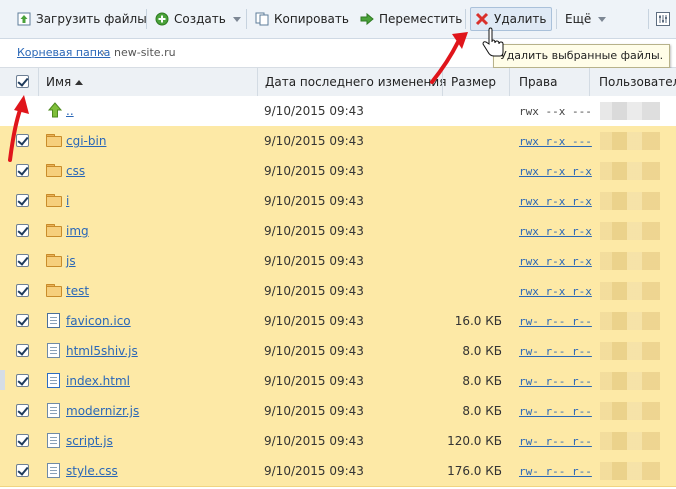 The image size is (676, 489). Describe the element at coordinates (198, 19) in the screenshot. I see `create-button: Создать` at that location.